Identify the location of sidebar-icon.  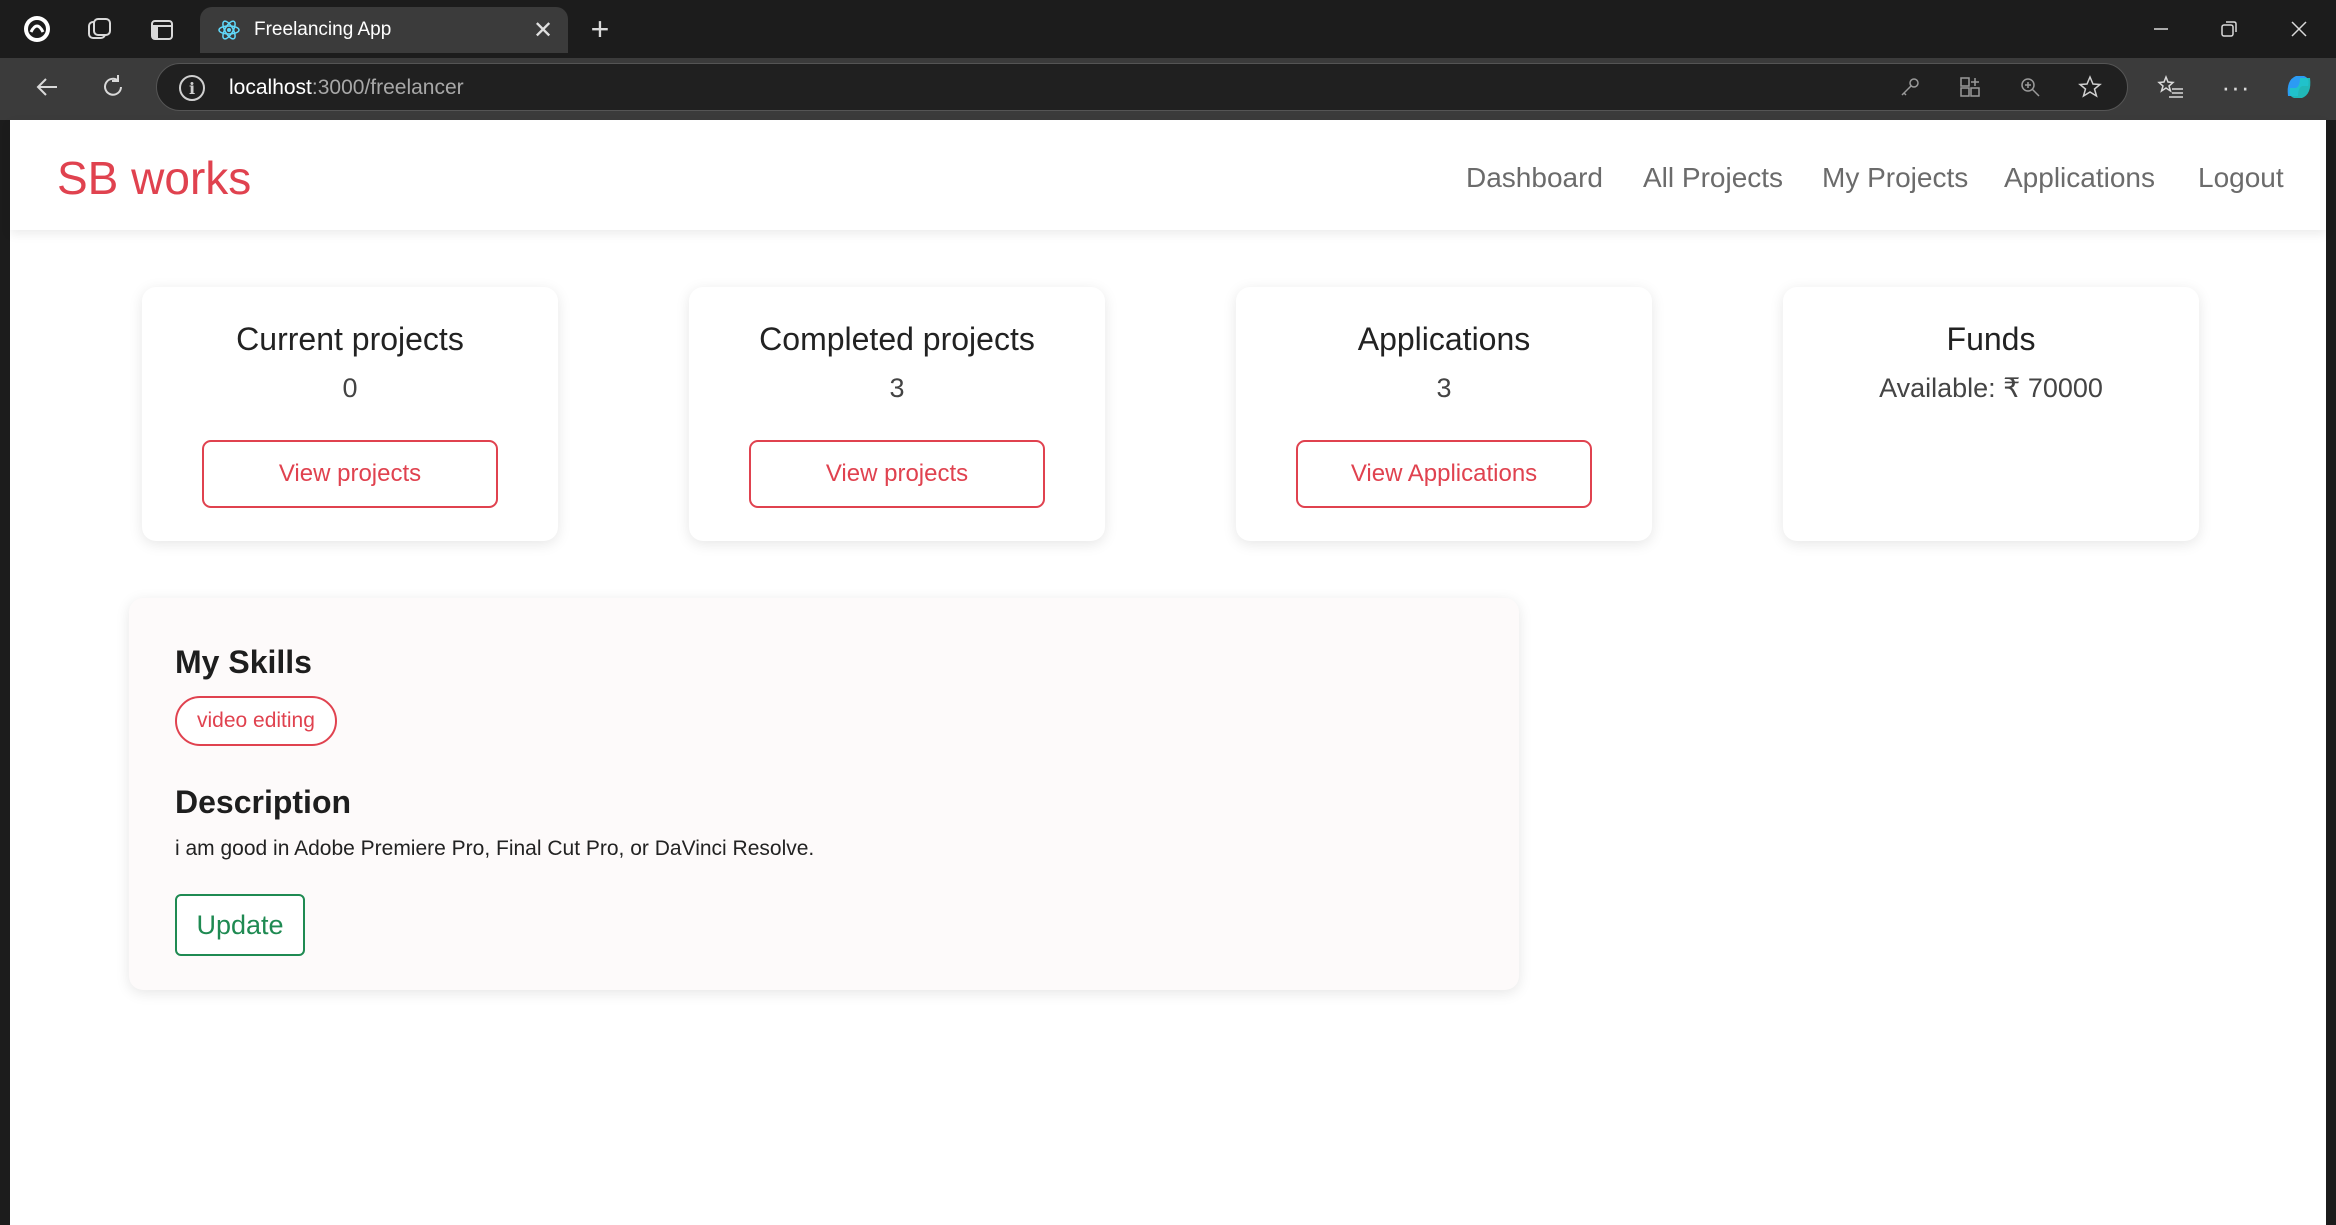
(162, 30).